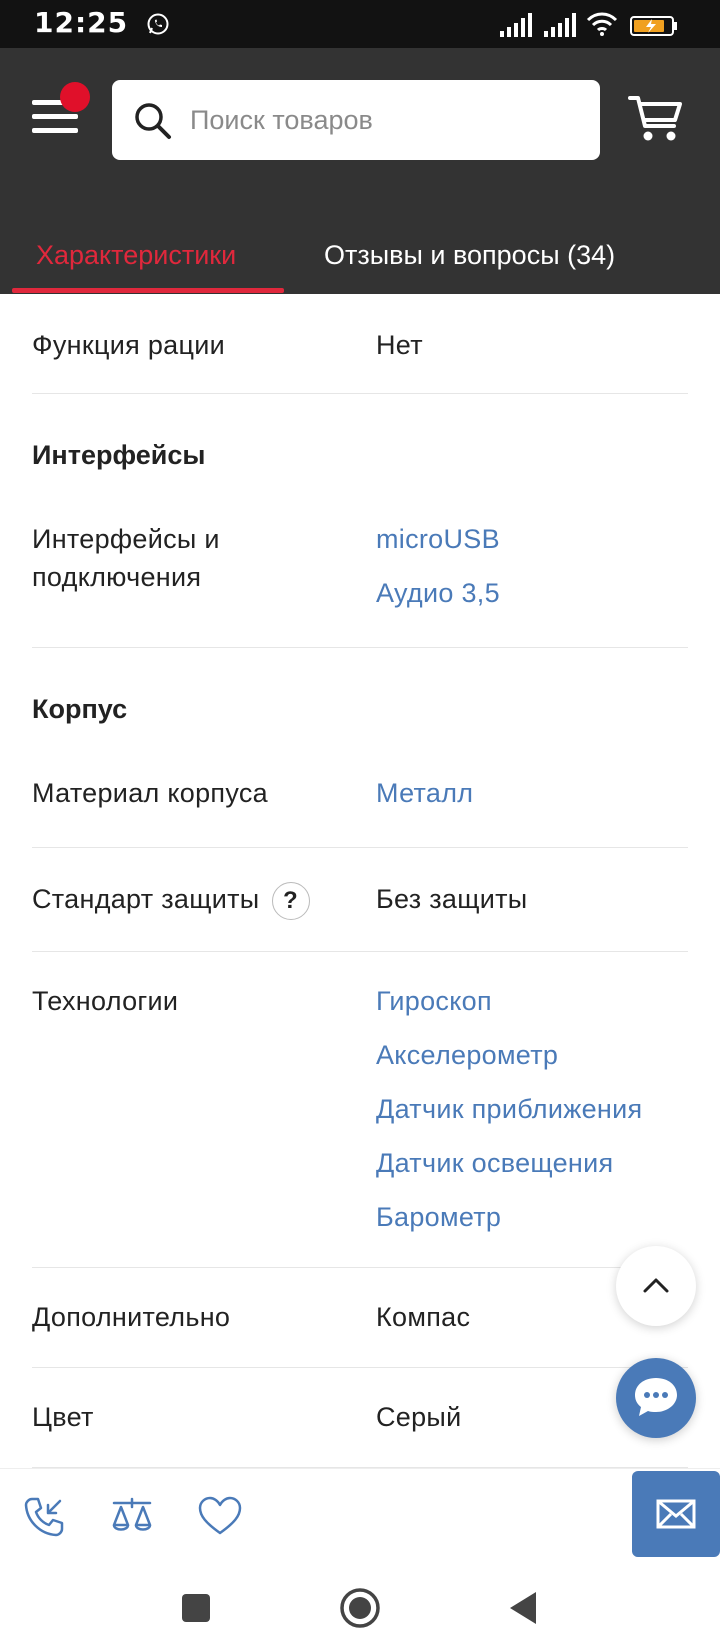 This screenshot has height=1650, width=720. I want to click on signal-icon, so click(516, 25).